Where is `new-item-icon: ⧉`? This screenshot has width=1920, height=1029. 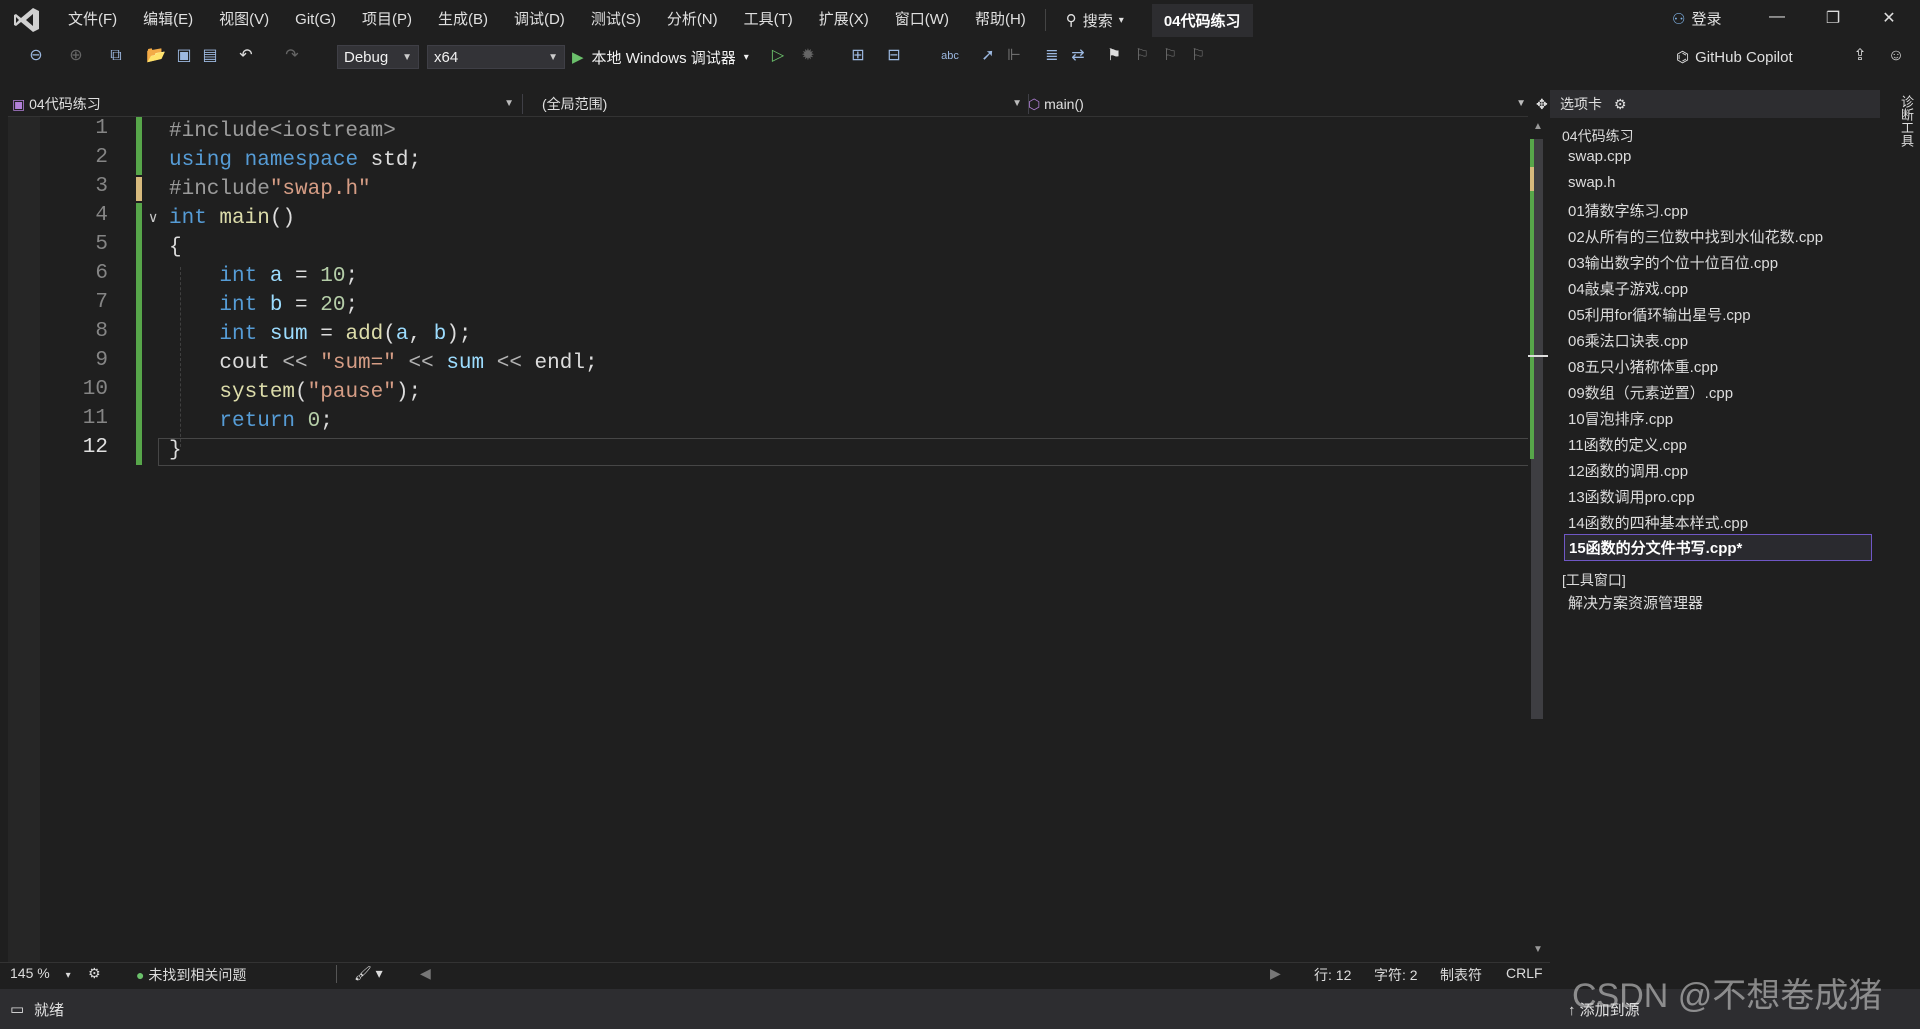
new-item-icon: ⧉ is located at coordinates (116, 56).